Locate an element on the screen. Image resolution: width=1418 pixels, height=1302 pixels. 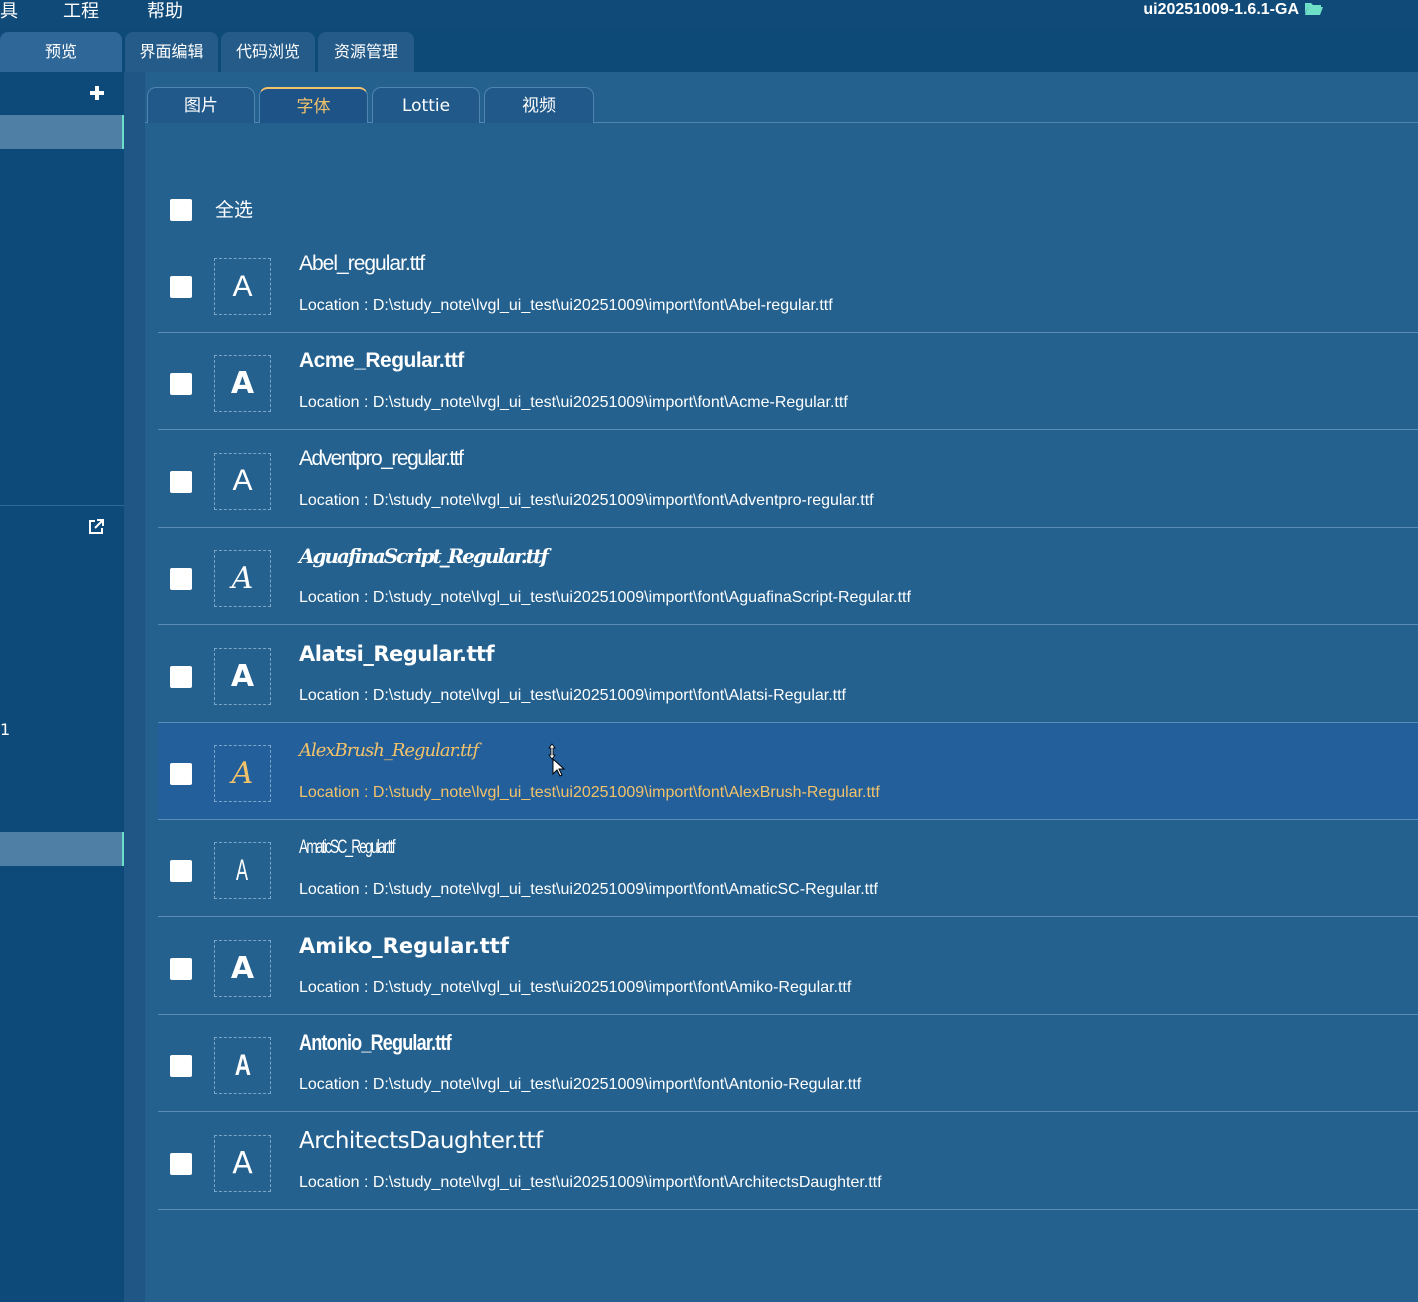
tab-video: 视频 is located at coordinates (539, 105).